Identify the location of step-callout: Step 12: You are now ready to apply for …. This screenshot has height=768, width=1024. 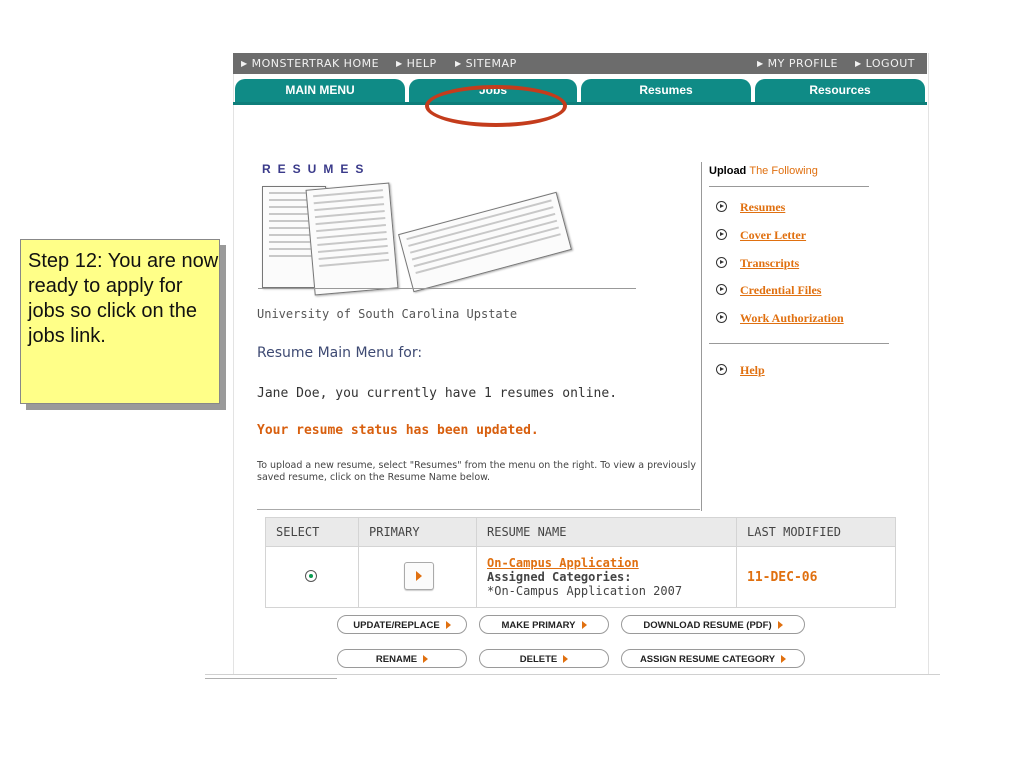
(120, 321).